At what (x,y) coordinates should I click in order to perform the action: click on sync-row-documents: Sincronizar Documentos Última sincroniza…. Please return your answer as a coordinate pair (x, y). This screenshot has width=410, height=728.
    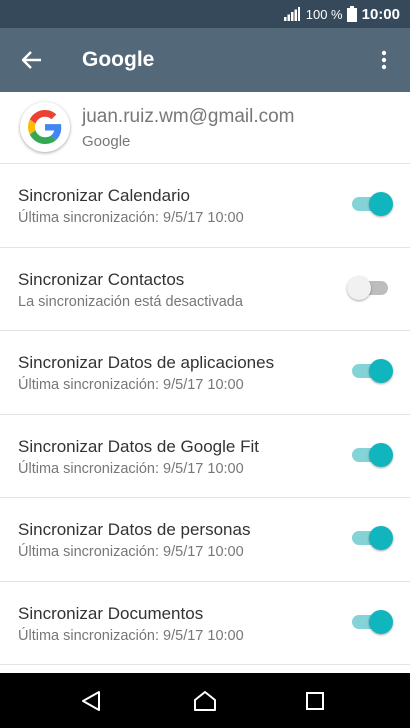
    Looking at the image, I should click on (205, 623).